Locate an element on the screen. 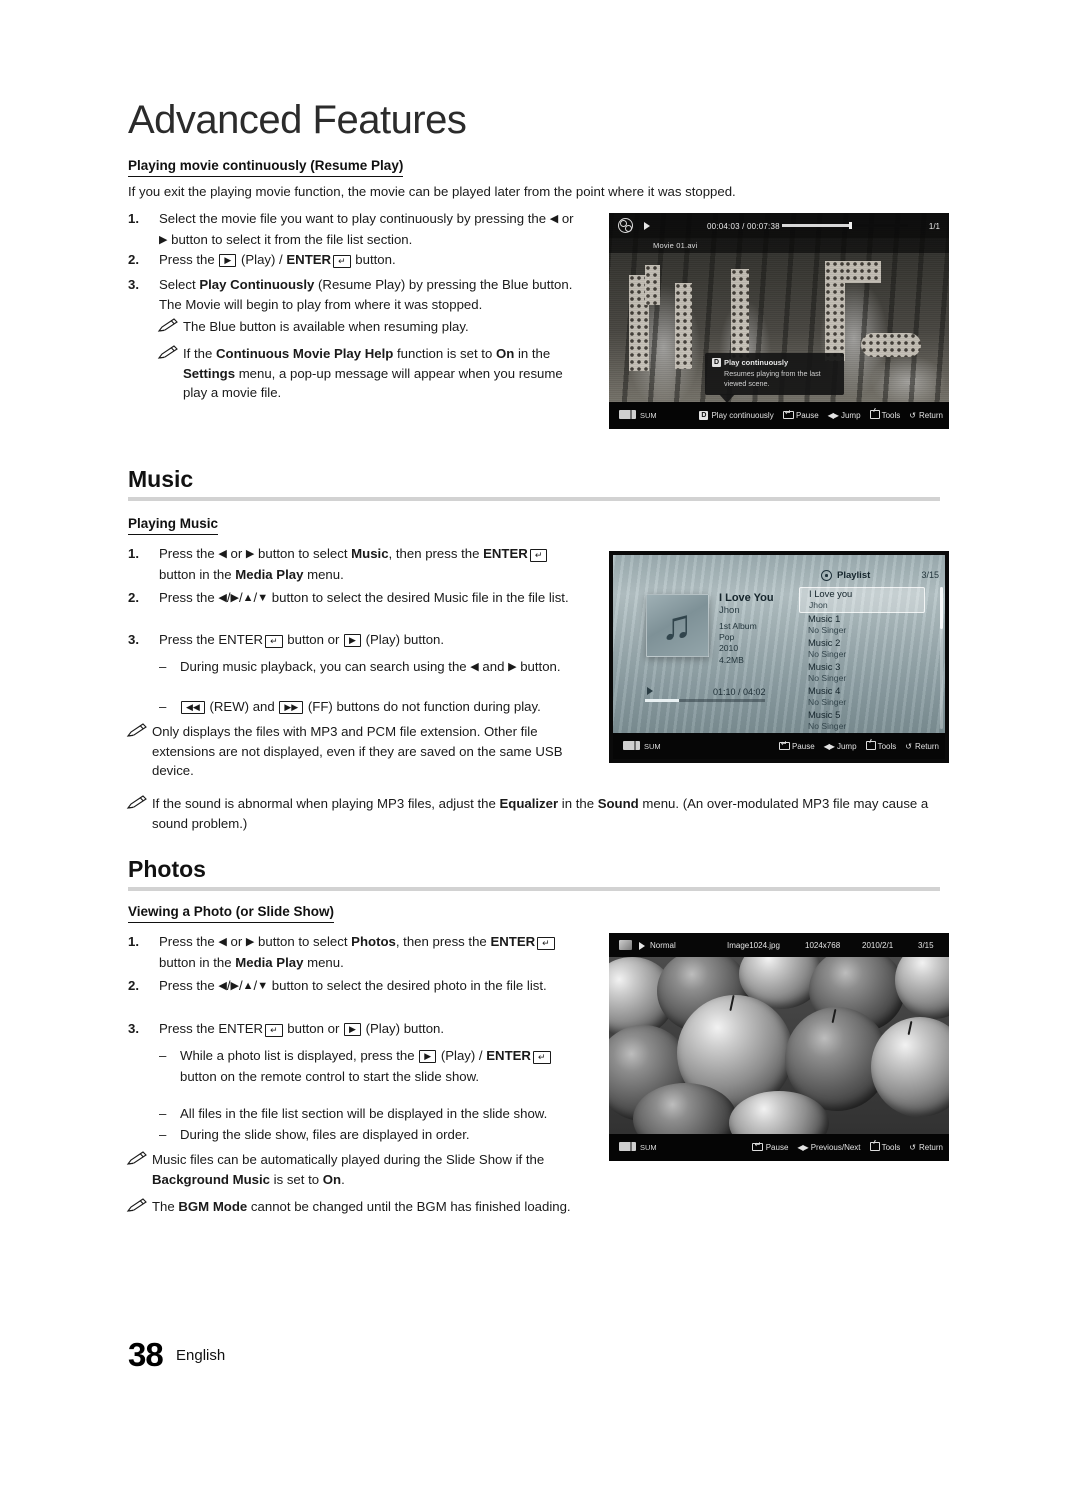  tooltip-title-text: Play continuously is located at coordinates (756, 362).